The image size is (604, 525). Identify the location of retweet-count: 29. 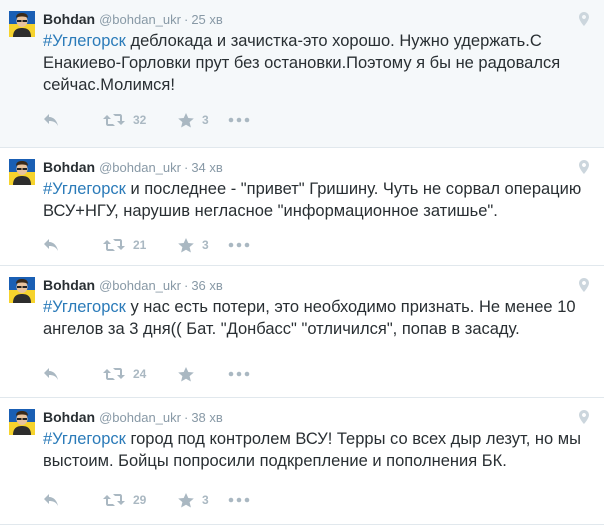
(140, 500).